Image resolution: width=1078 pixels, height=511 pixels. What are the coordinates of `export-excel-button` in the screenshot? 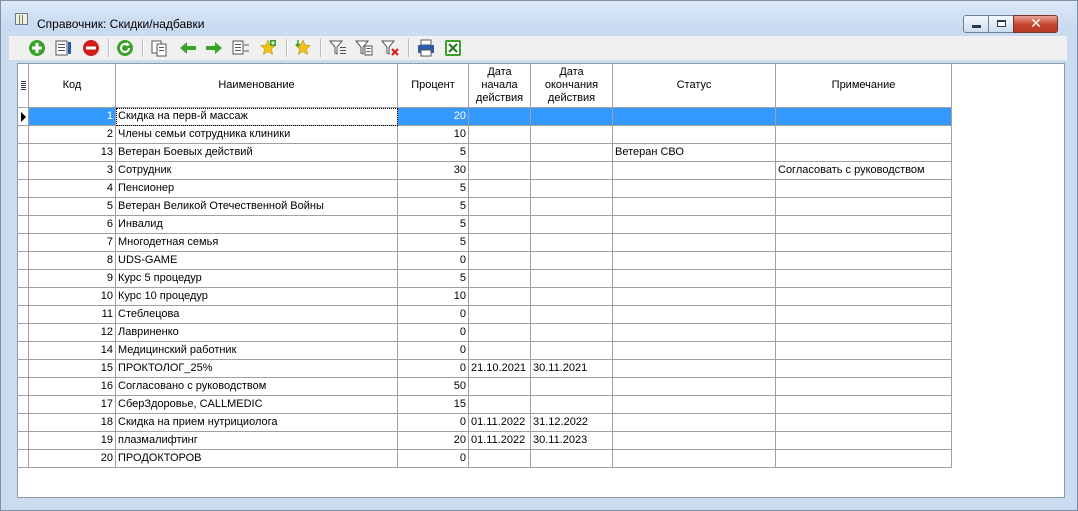 It's located at (453, 48).